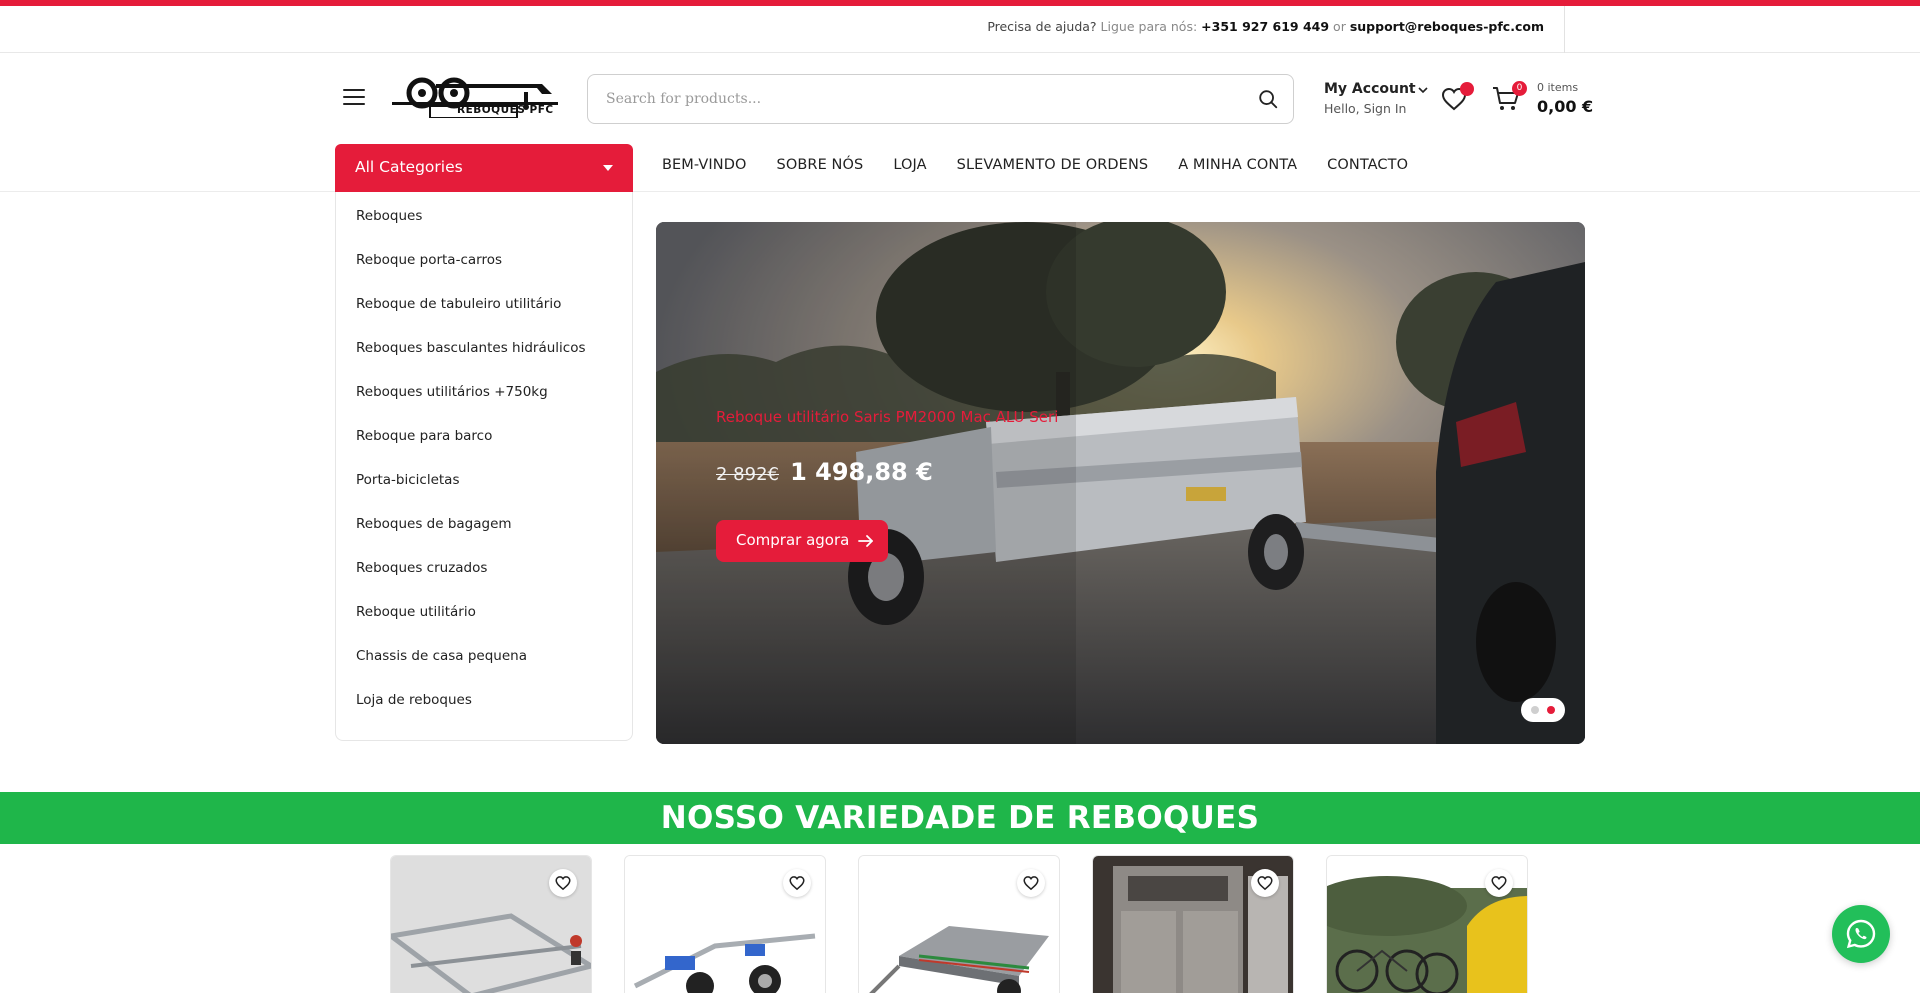  I want to click on category-item: Reboques de bagagem, so click(484, 535).